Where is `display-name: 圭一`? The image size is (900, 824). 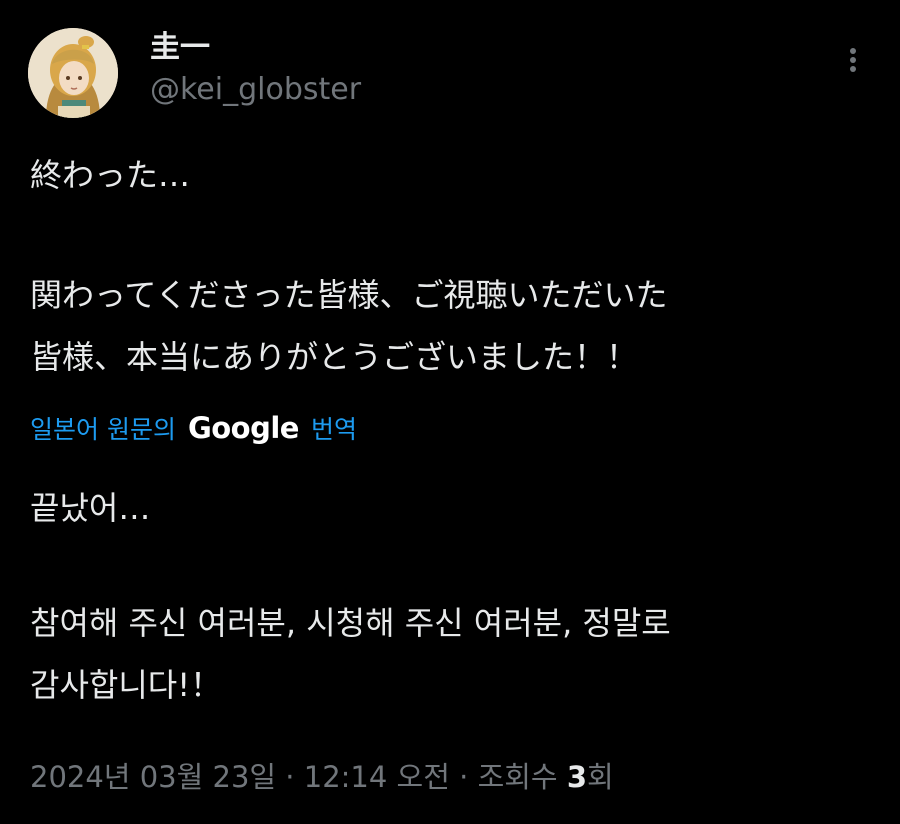 display-name: 圭一 is located at coordinates (180, 48).